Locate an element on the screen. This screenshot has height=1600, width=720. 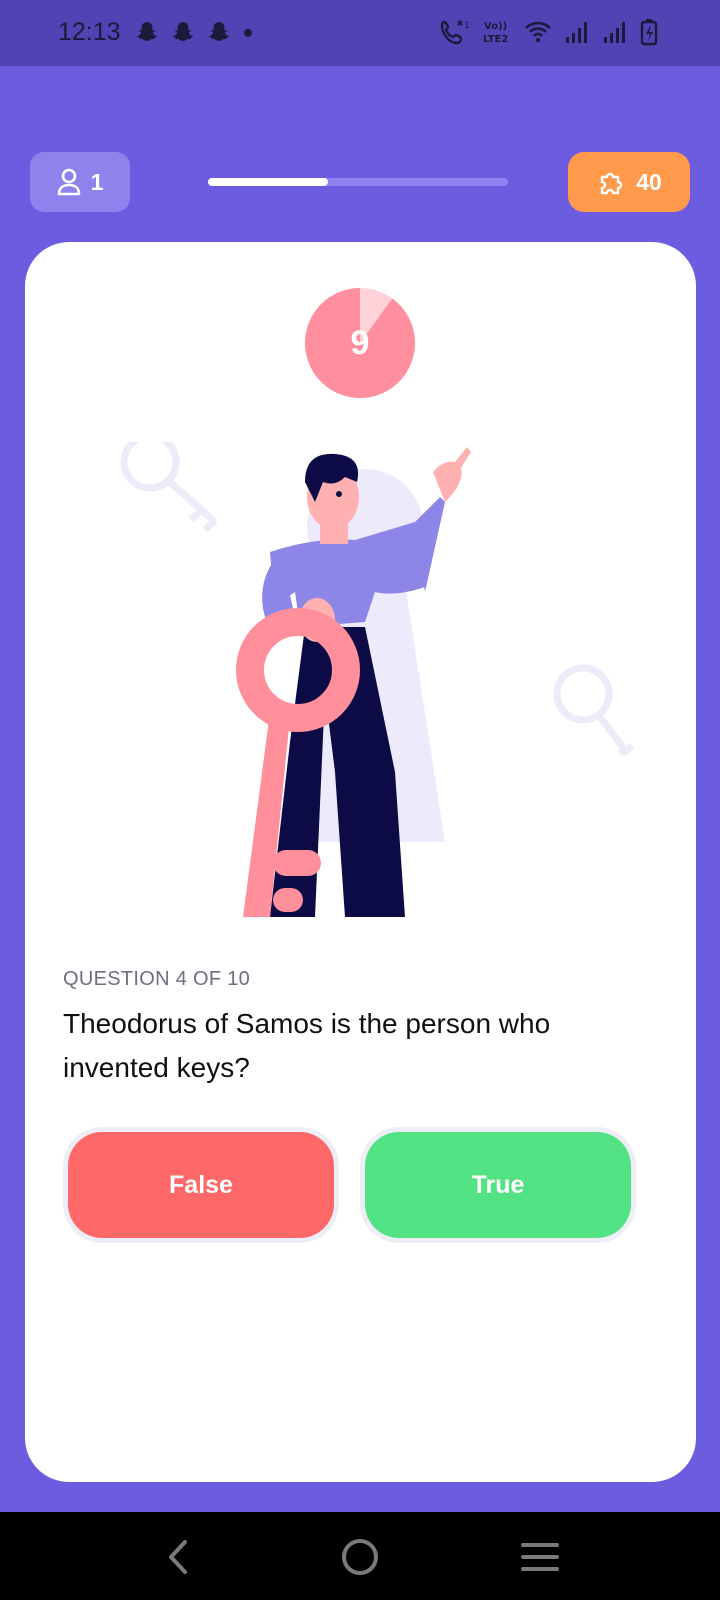
status-time: 12:13 is located at coordinates (89, 32).